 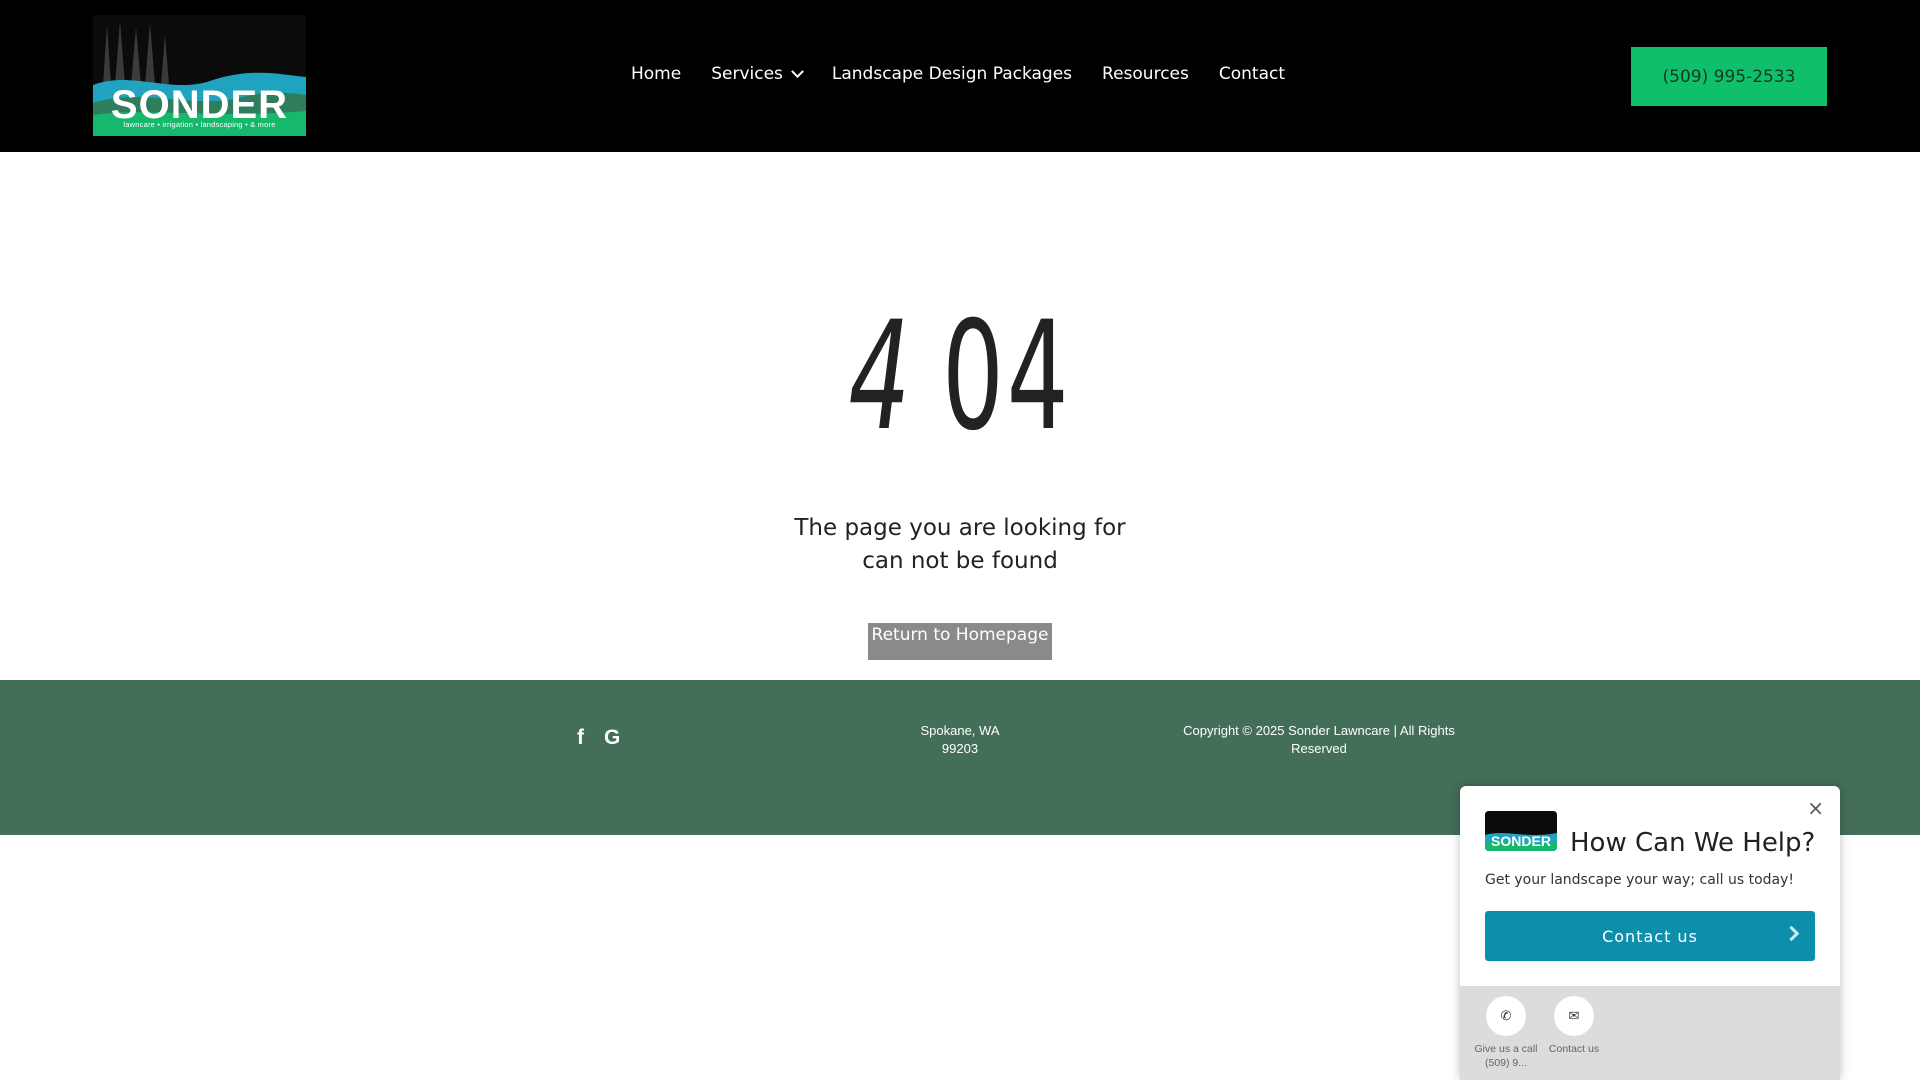 What do you see at coordinates (1650, 1033) in the screenshot?
I see `widget-actions: ✆ Give us a call (509) 9... ✉ Contact us` at bounding box center [1650, 1033].